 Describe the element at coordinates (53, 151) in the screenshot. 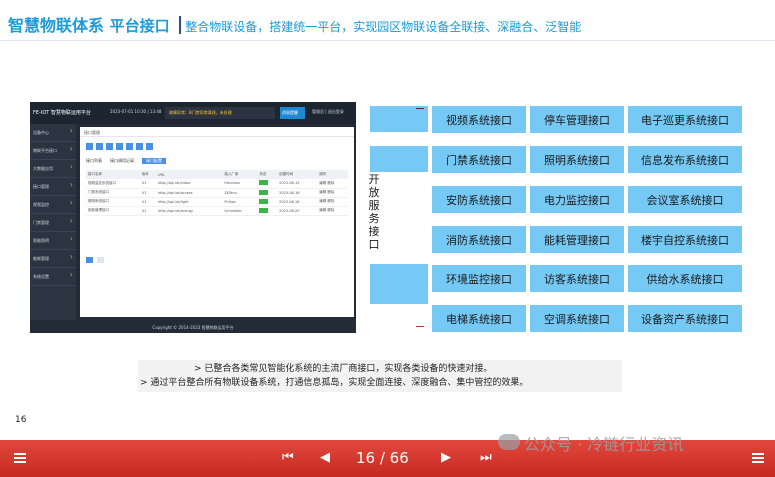

I see `app-sidebar-item: 物联平台接口` at that location.